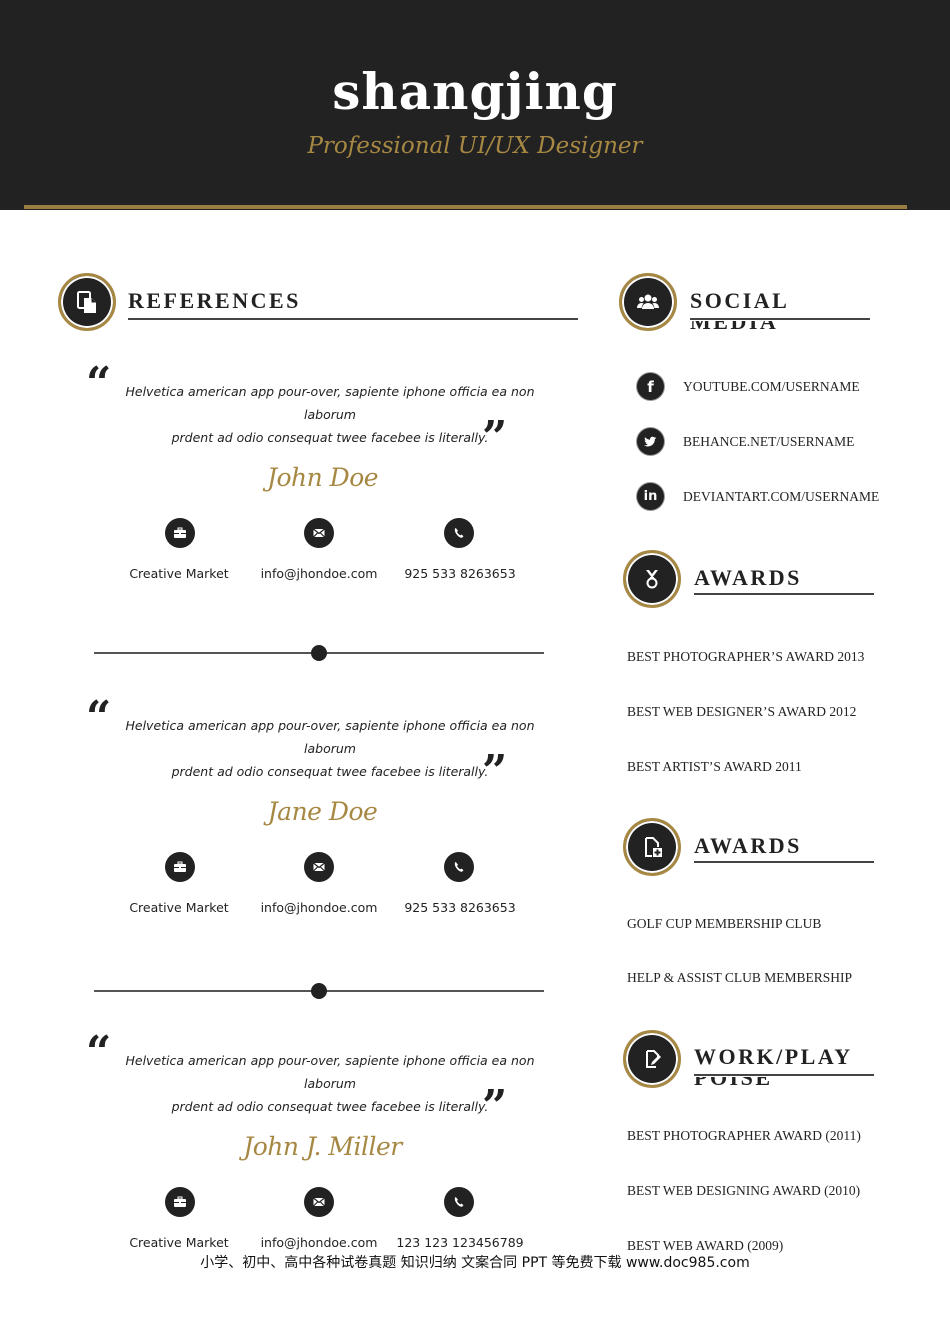 Image resolution: width=950 pixels, height=1344 pixels. I want to click on reference-name: John Doe, so click(322, 477).